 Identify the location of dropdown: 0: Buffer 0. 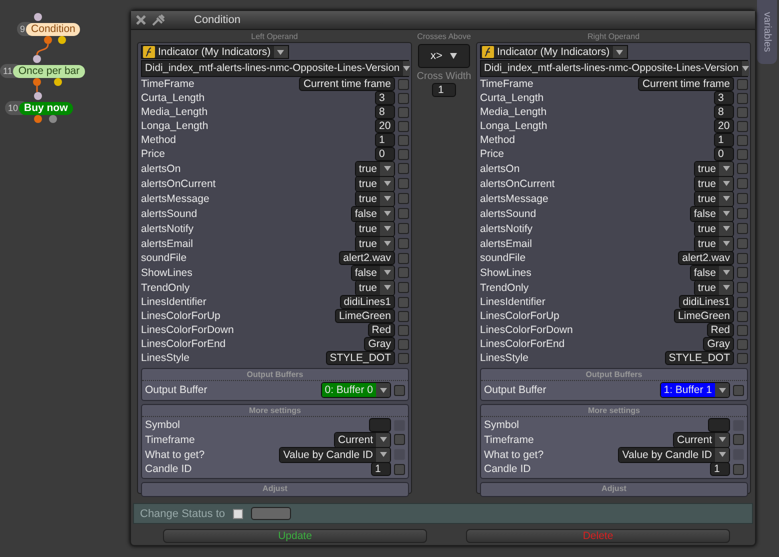
(355, 390).